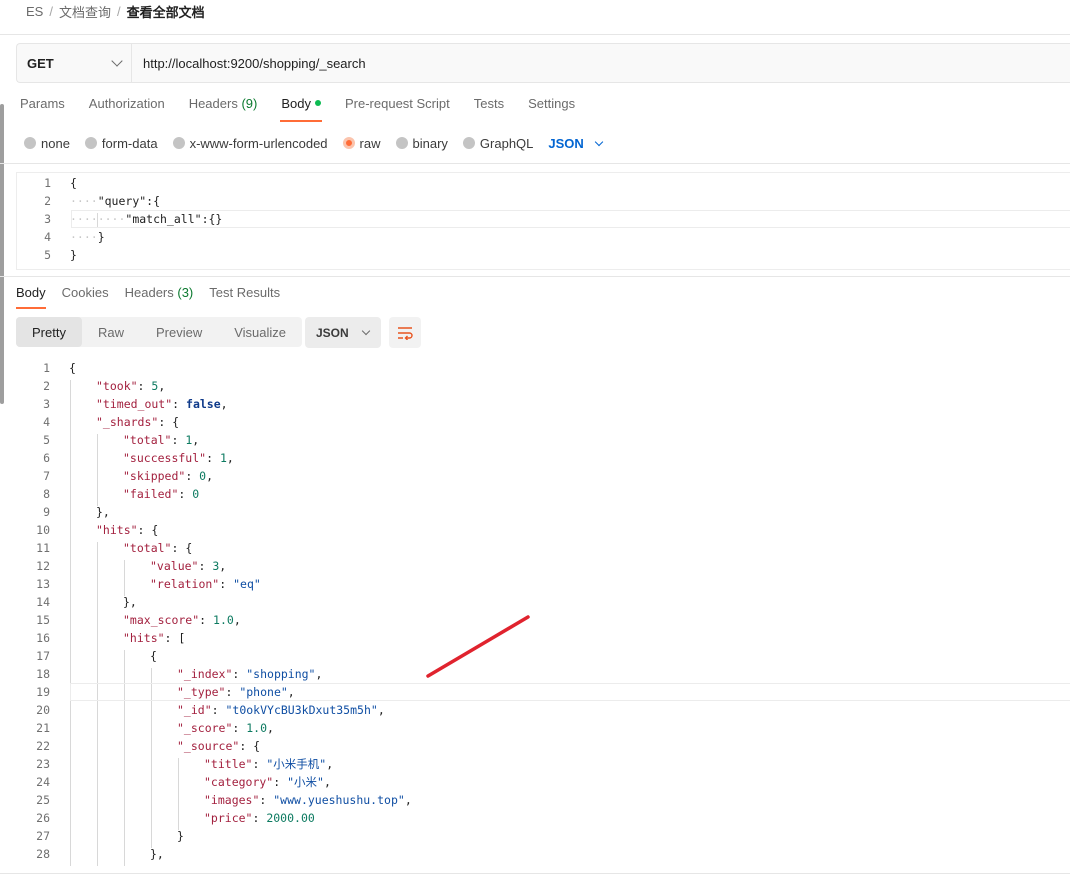 Image resolution: width=1070 pixels, height=880 pixels. What do you see at coordinates (174, 566) in the screenshot?
I see `json-key: "value"` at bounding box center [174, 566].